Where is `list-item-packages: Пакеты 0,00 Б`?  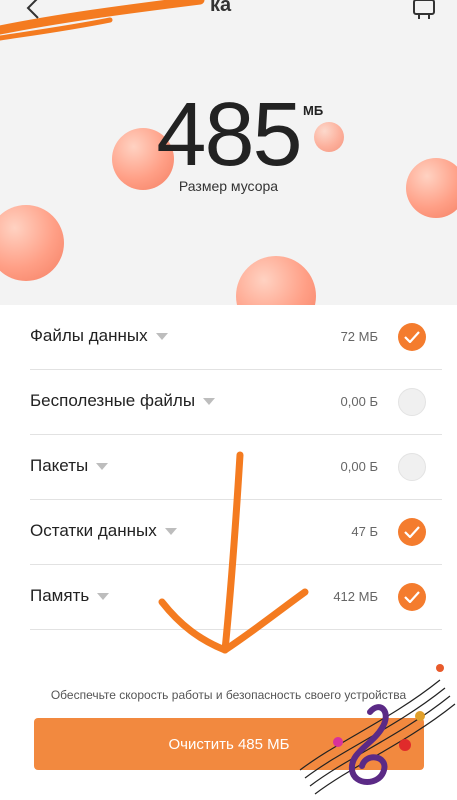
list-item-packages: Пакеты 0,00 Б is located at coordinates (236, 467).